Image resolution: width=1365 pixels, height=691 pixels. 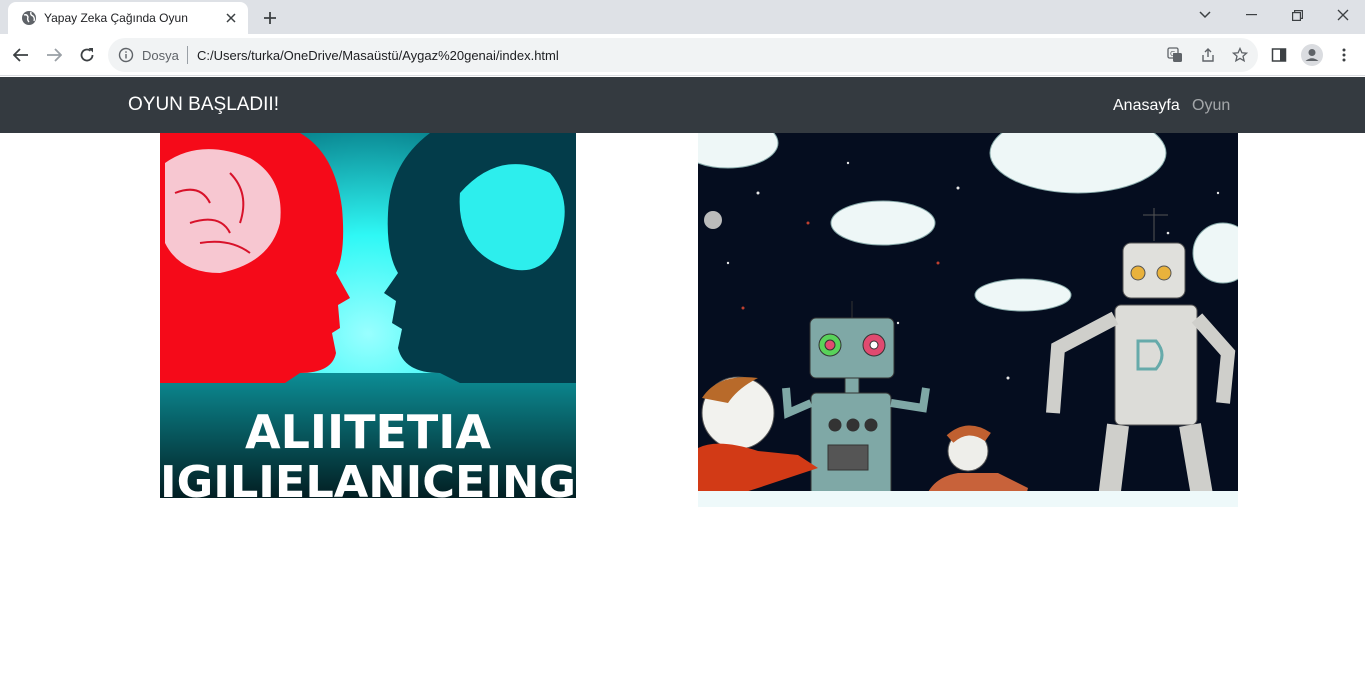 I want to click on poster-text-line-1: ALIITETIA, so click(x=368, y=432).